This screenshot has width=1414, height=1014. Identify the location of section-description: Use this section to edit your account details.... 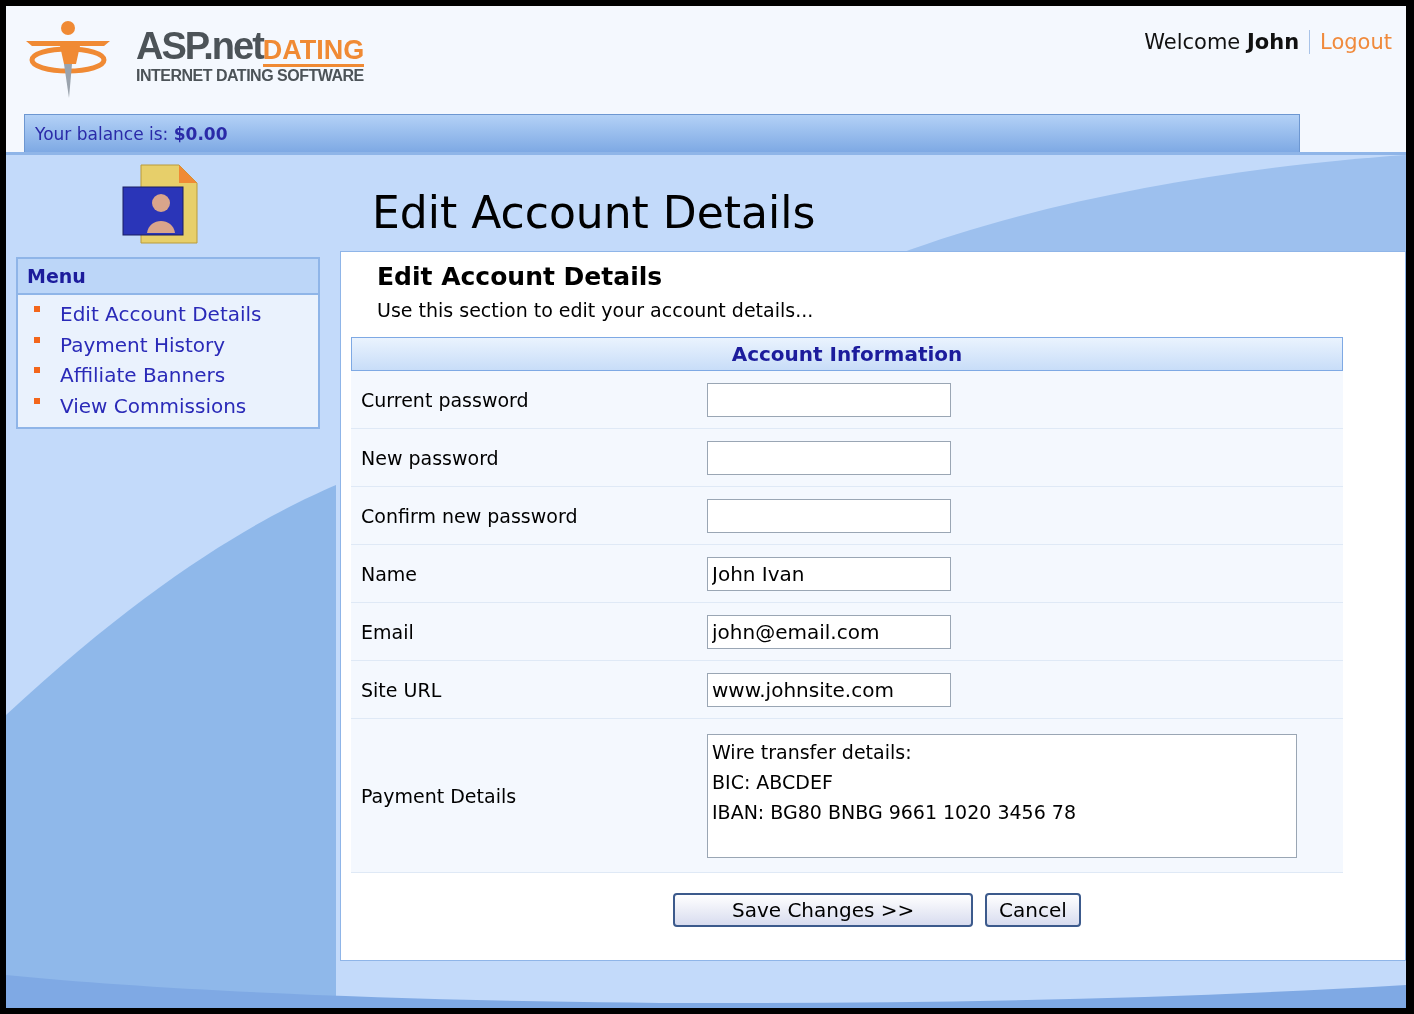
(596, 310).